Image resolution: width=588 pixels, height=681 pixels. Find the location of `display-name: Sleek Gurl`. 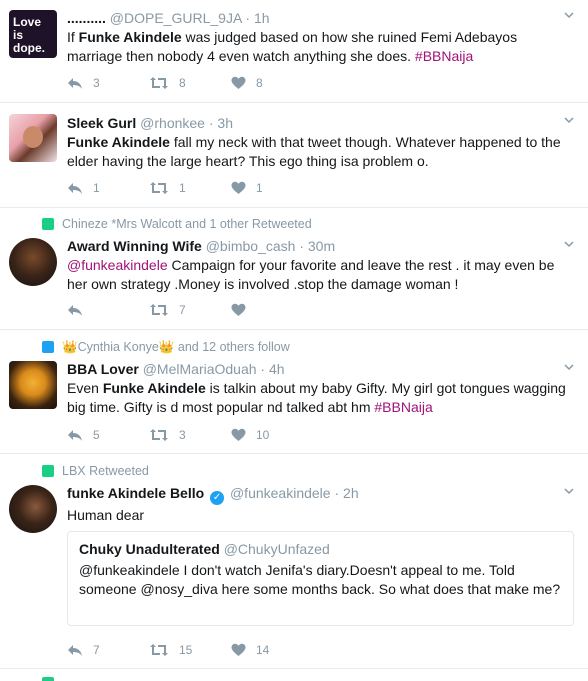

display-name: Sleek Gurl is located at coordinates (101, 123).